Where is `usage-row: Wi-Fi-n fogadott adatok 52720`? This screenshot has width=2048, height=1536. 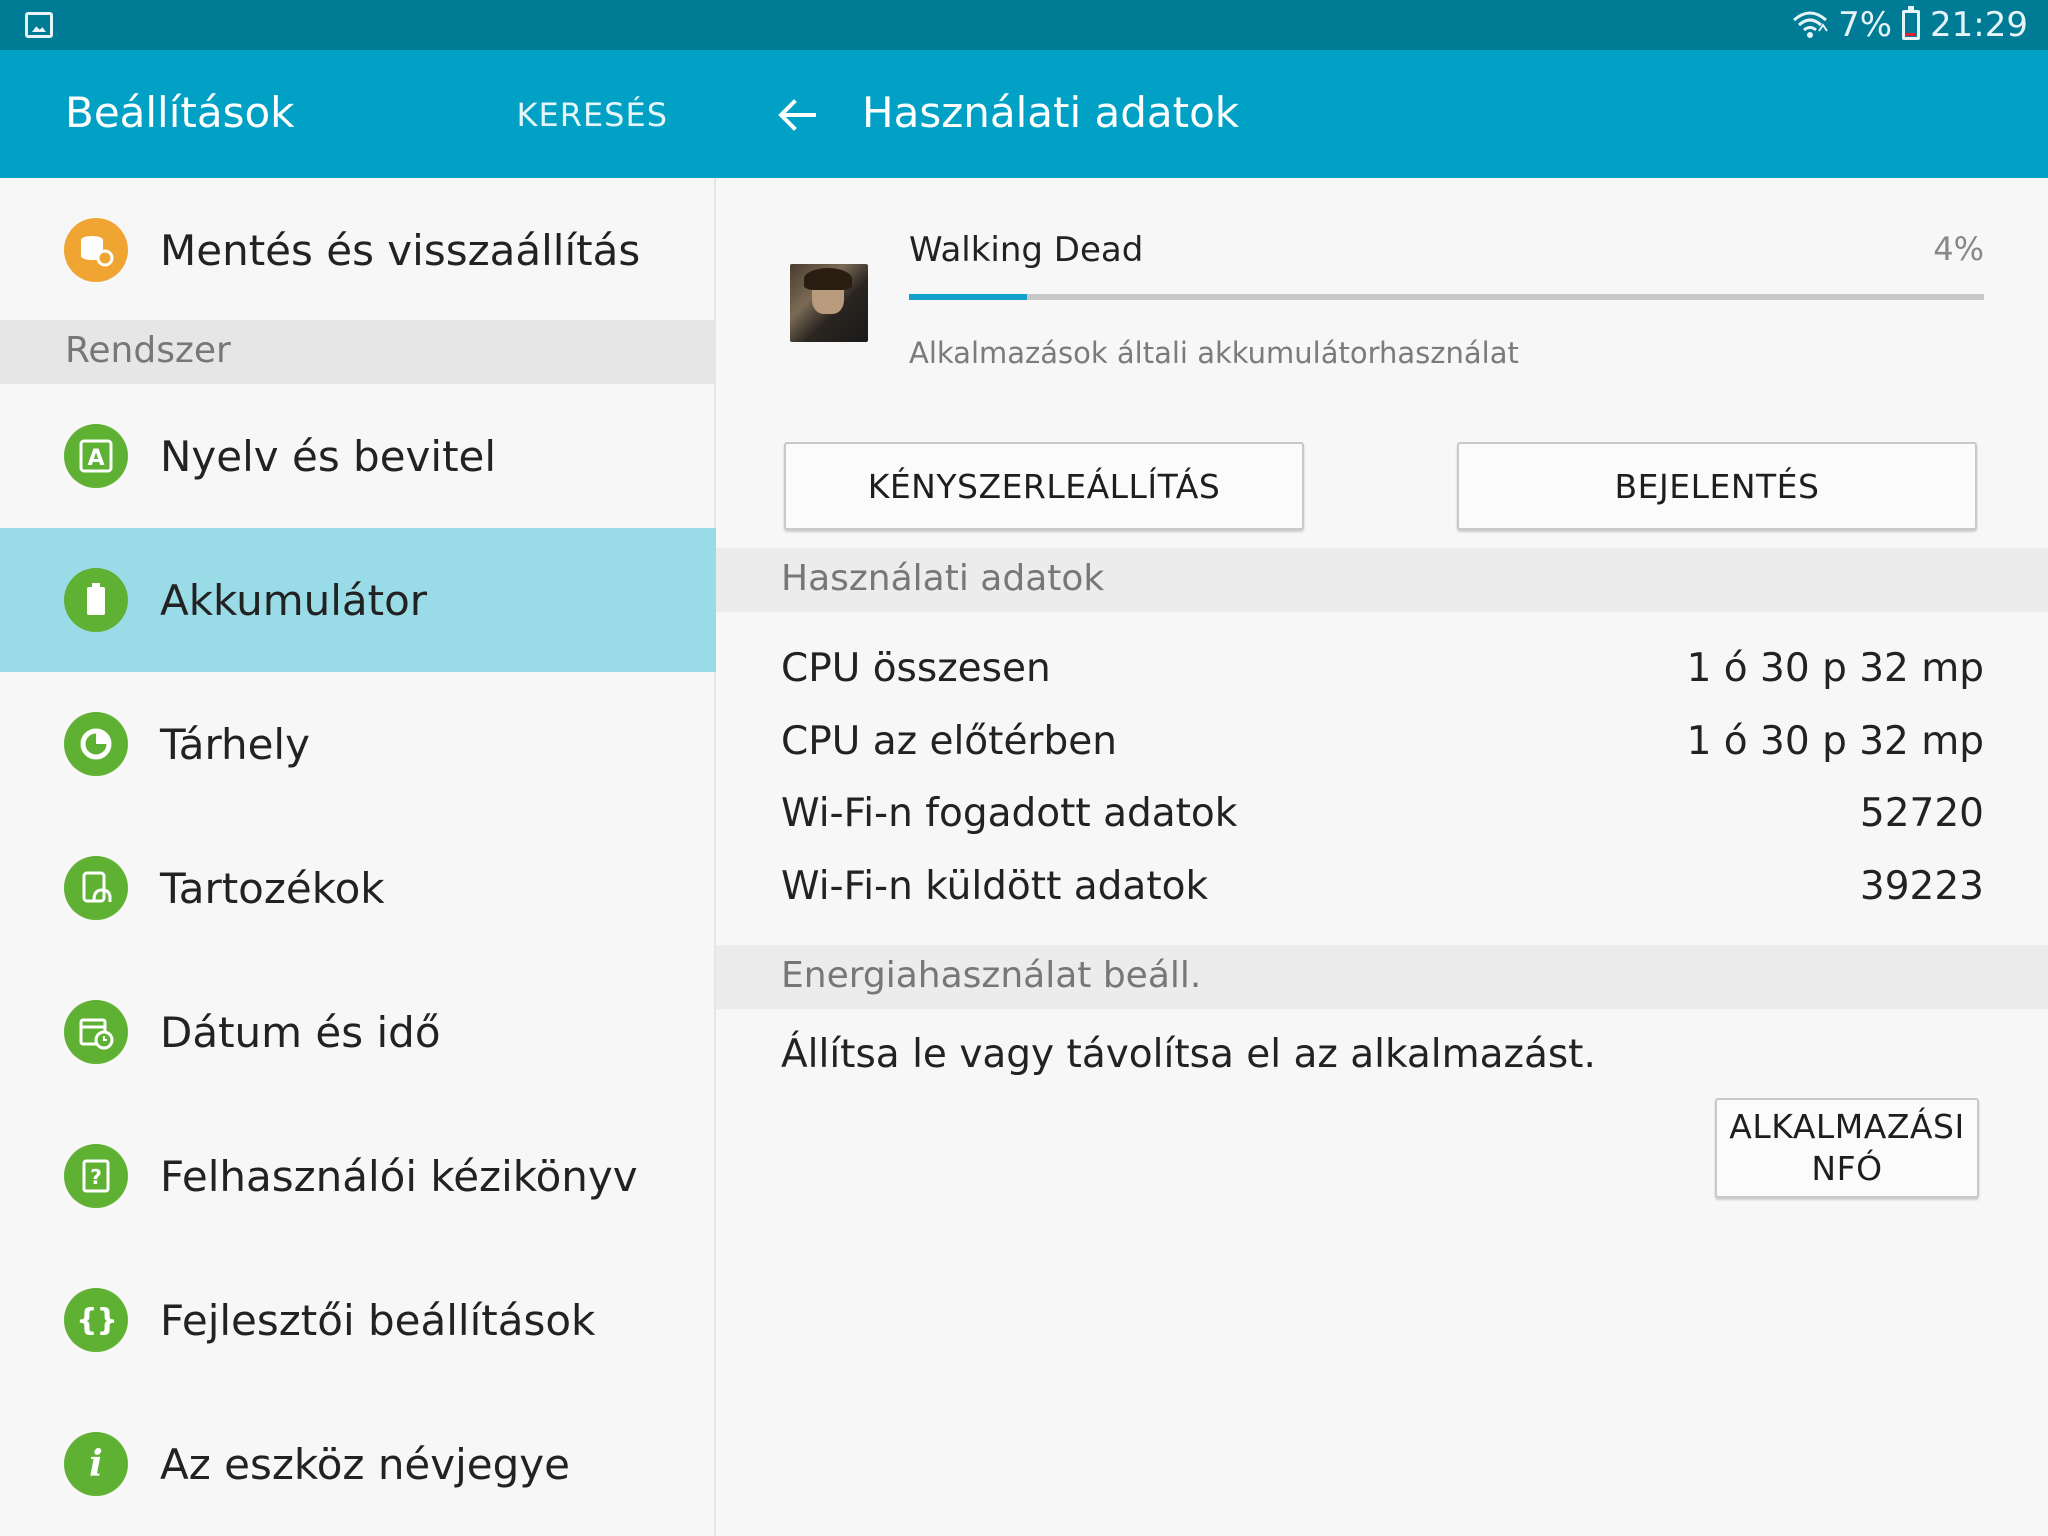 usage-row: Wi-Fi-n fogadott adatok 52720 is located at coordinates (1382, 813).